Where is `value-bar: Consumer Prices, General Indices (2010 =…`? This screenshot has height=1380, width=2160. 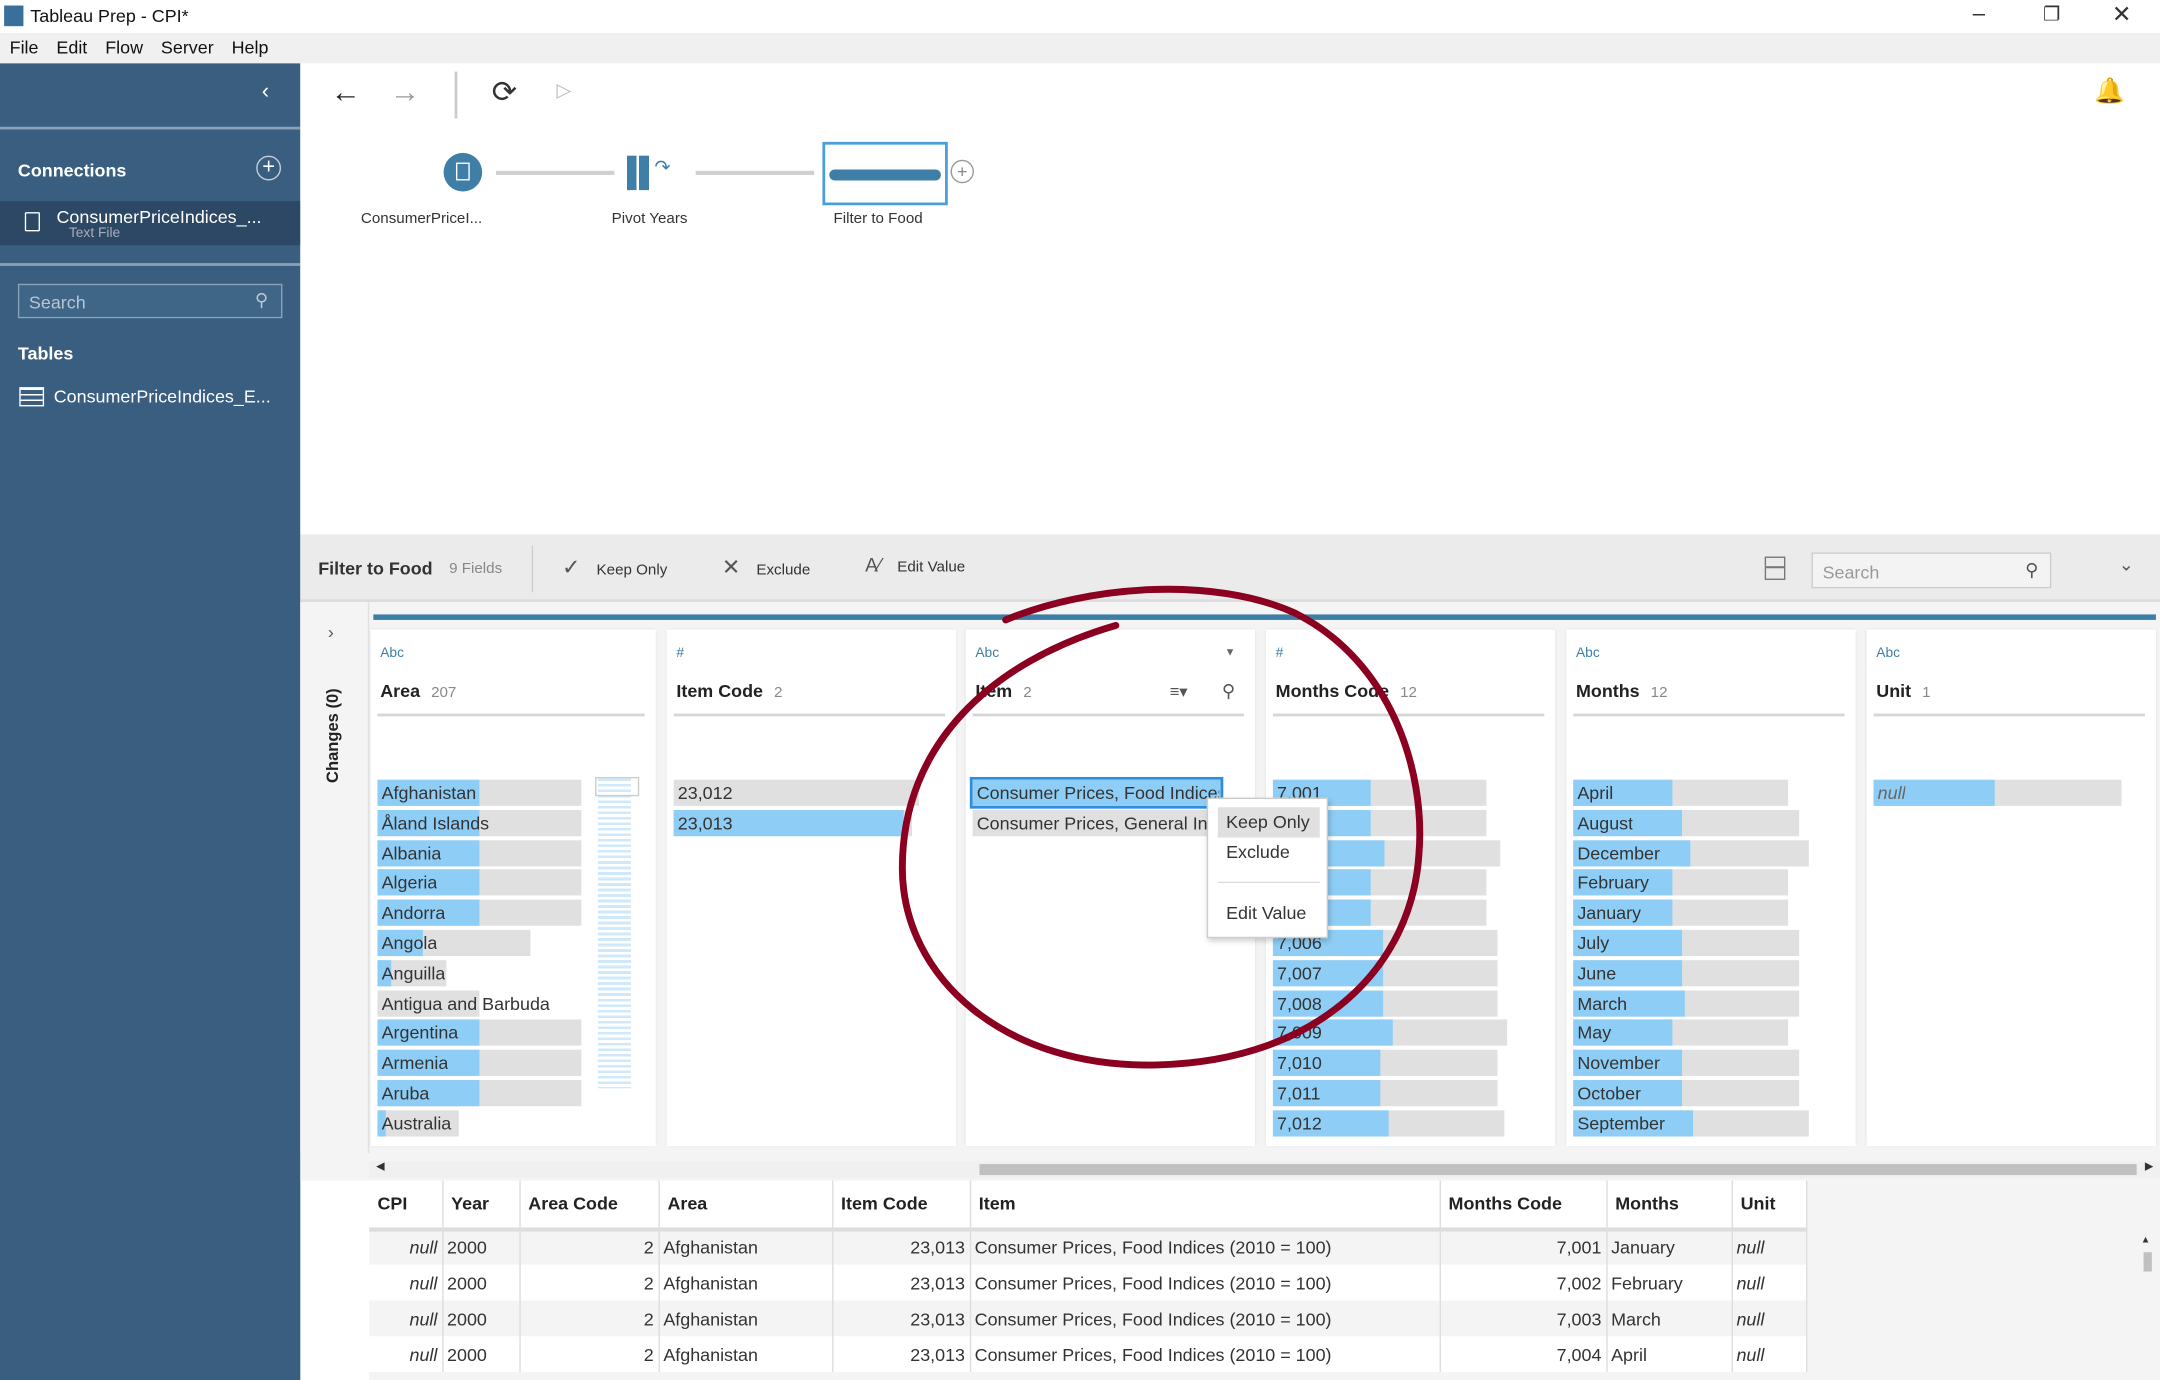
value-bar: Consumer Prices, General Indices (2010 =… is located at coordinates (1096, 822).